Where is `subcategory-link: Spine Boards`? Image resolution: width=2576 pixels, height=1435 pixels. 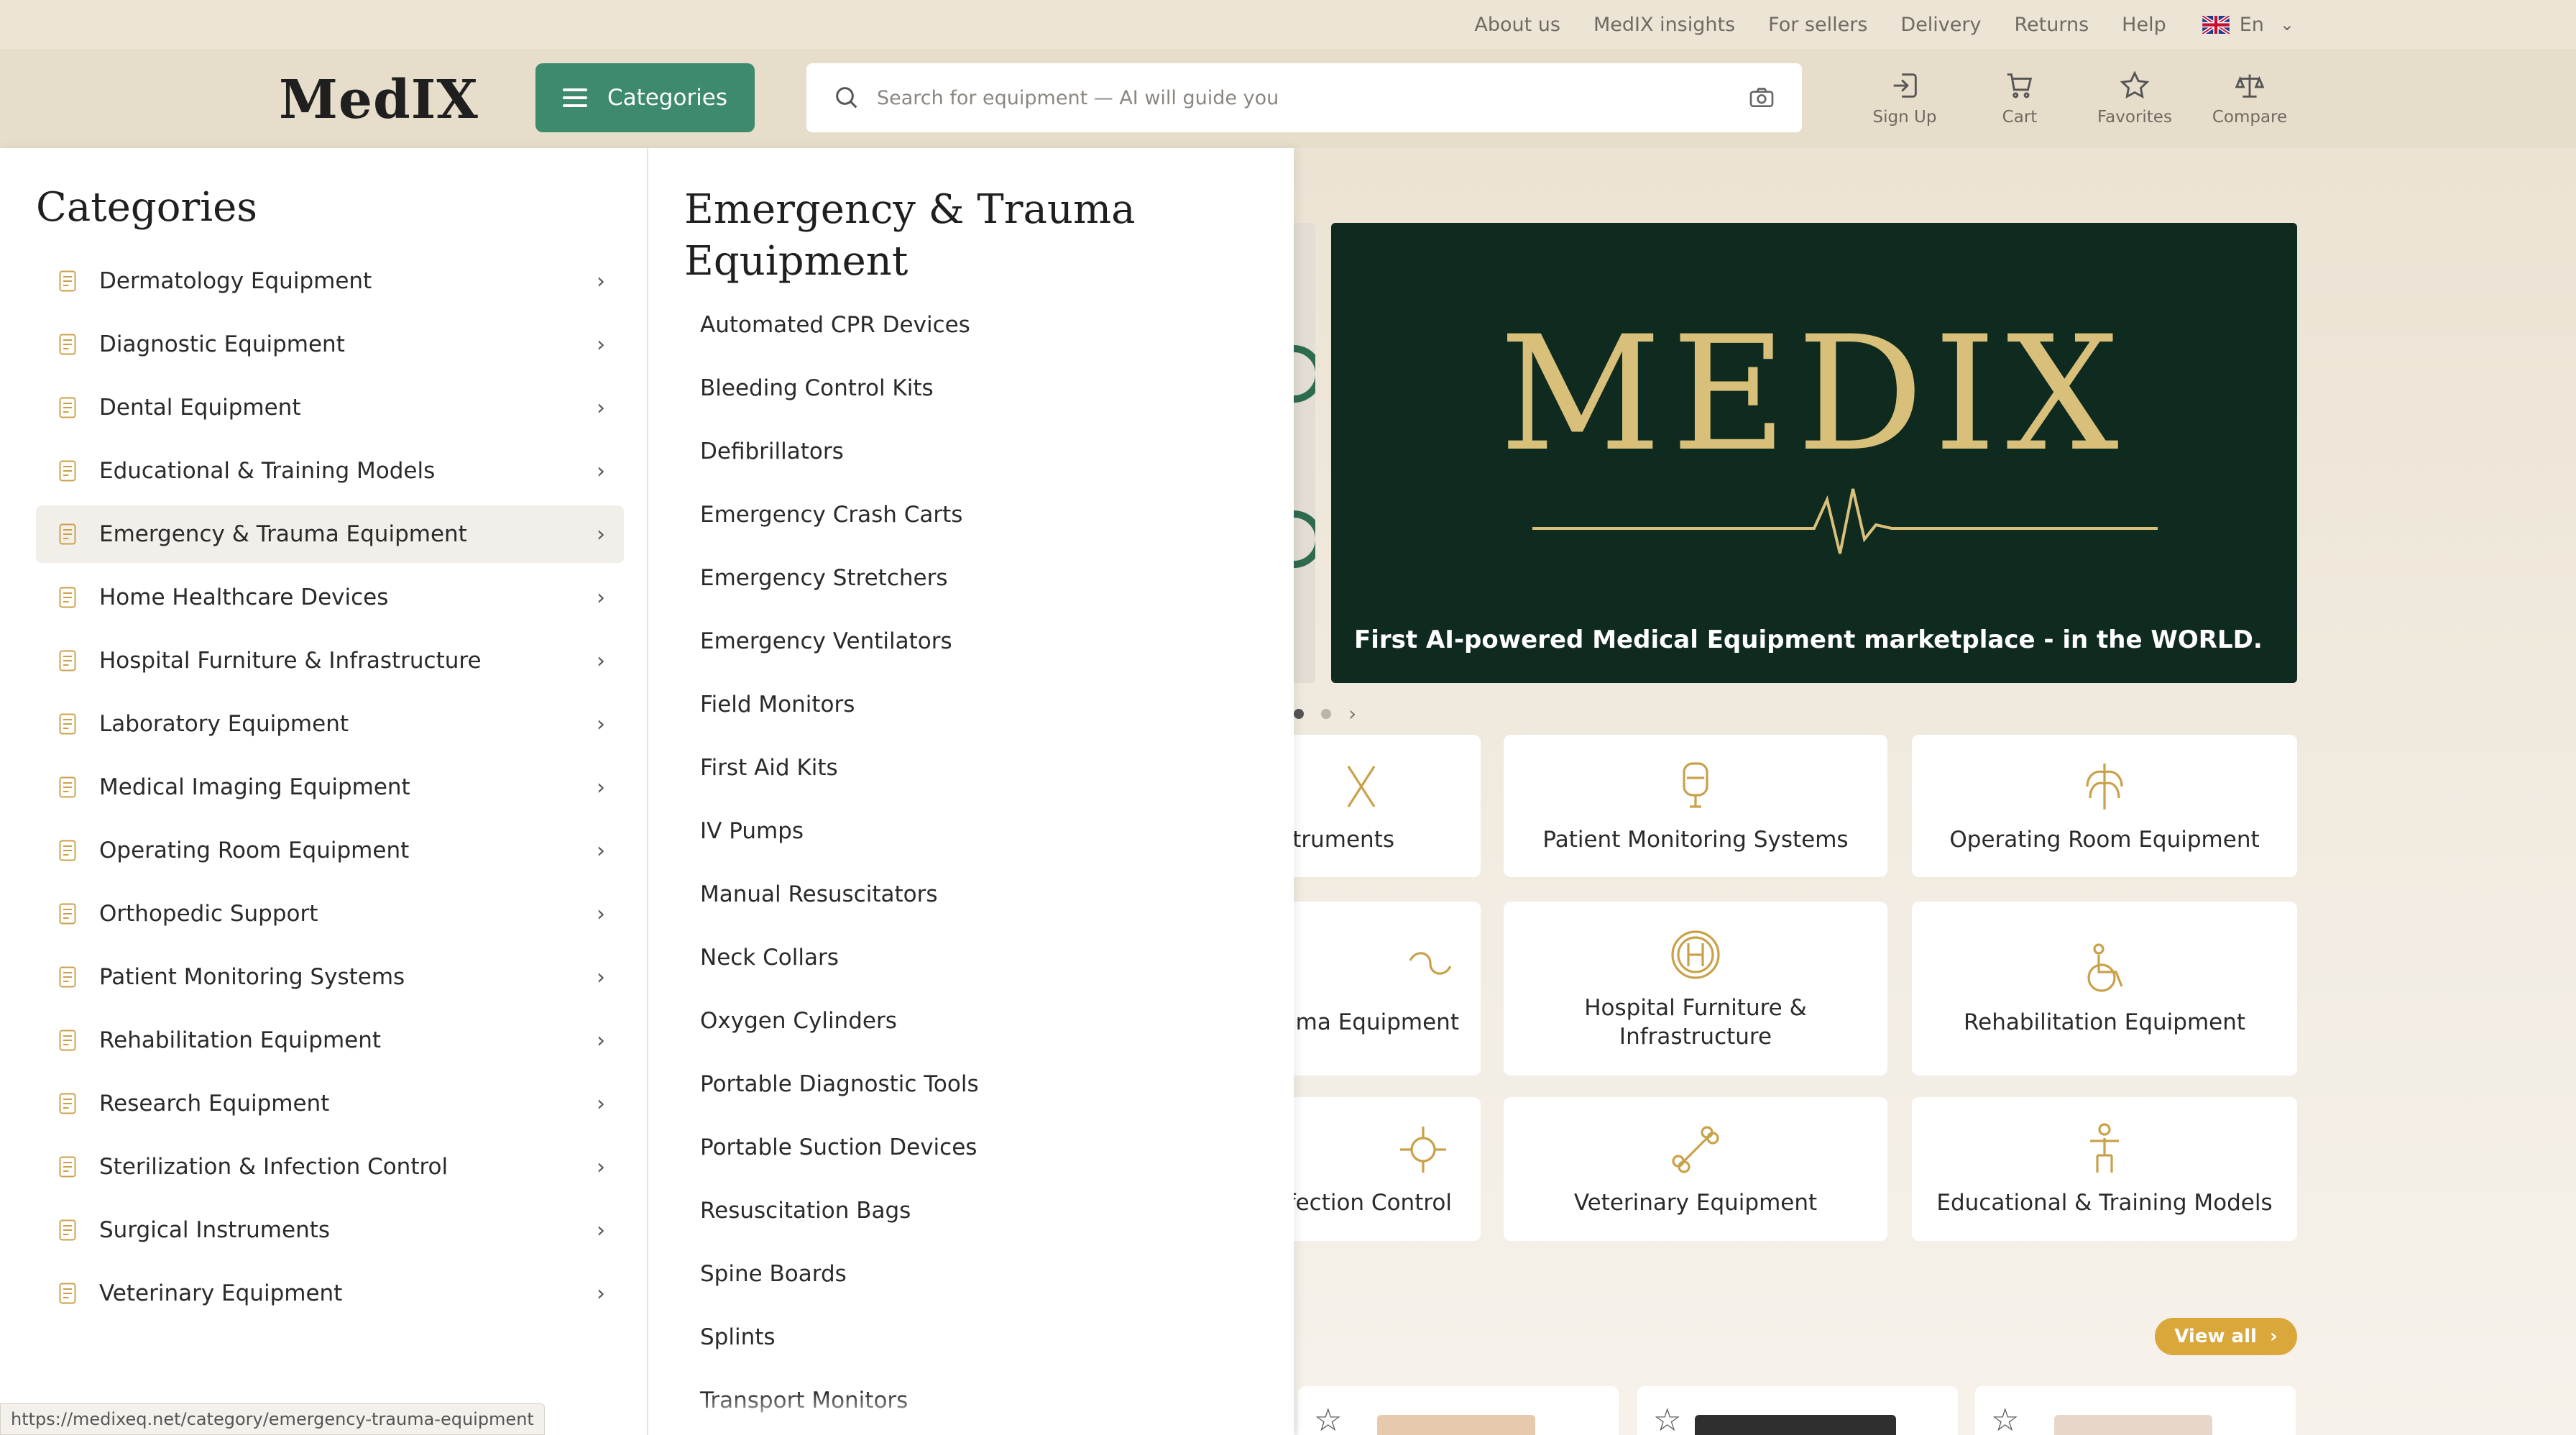
subcategory-link: Spine Boards is located at coordinates (839, 1293).